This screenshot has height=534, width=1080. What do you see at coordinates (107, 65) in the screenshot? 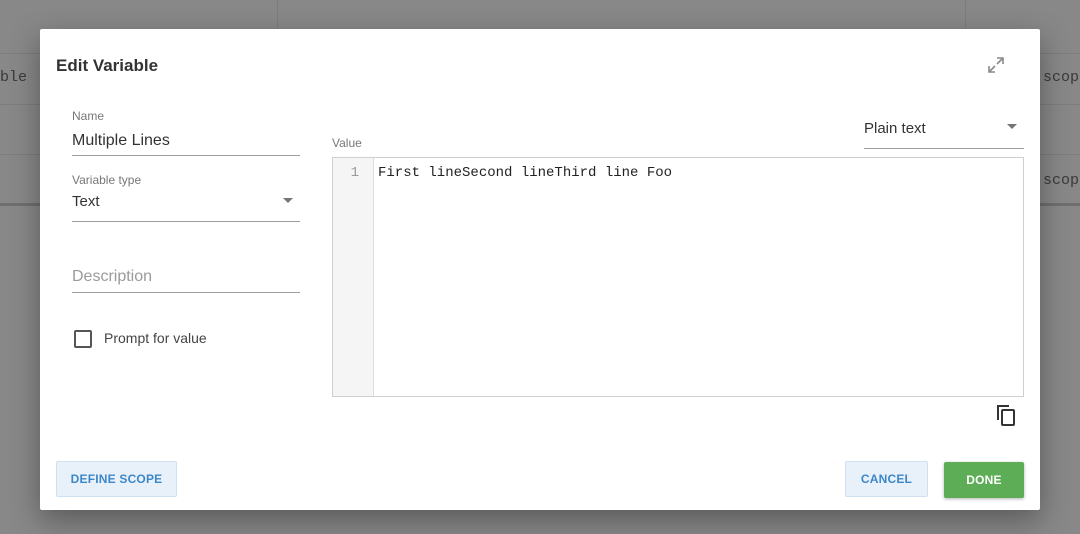
I see `dialog-title: Edit Variable` at bounding box center [107, 65].